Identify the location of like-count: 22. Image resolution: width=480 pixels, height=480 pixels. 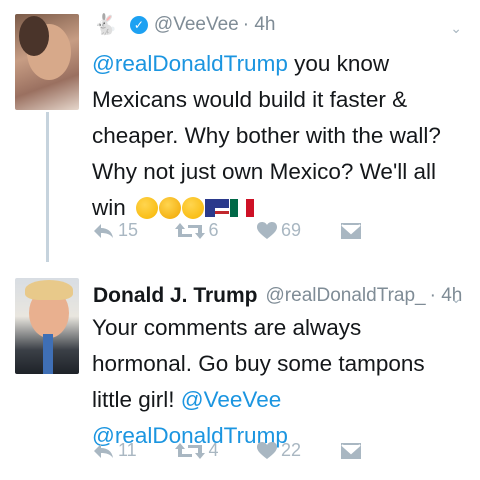
(291, 450).